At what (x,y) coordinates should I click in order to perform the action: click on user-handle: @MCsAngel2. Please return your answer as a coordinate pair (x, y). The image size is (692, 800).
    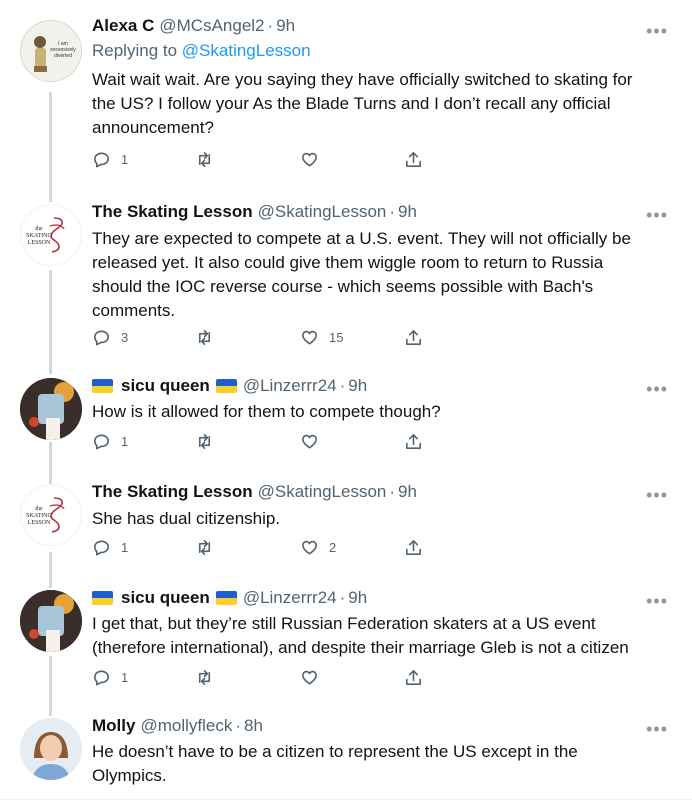
    Looking at the image, I should click on (211, 26).